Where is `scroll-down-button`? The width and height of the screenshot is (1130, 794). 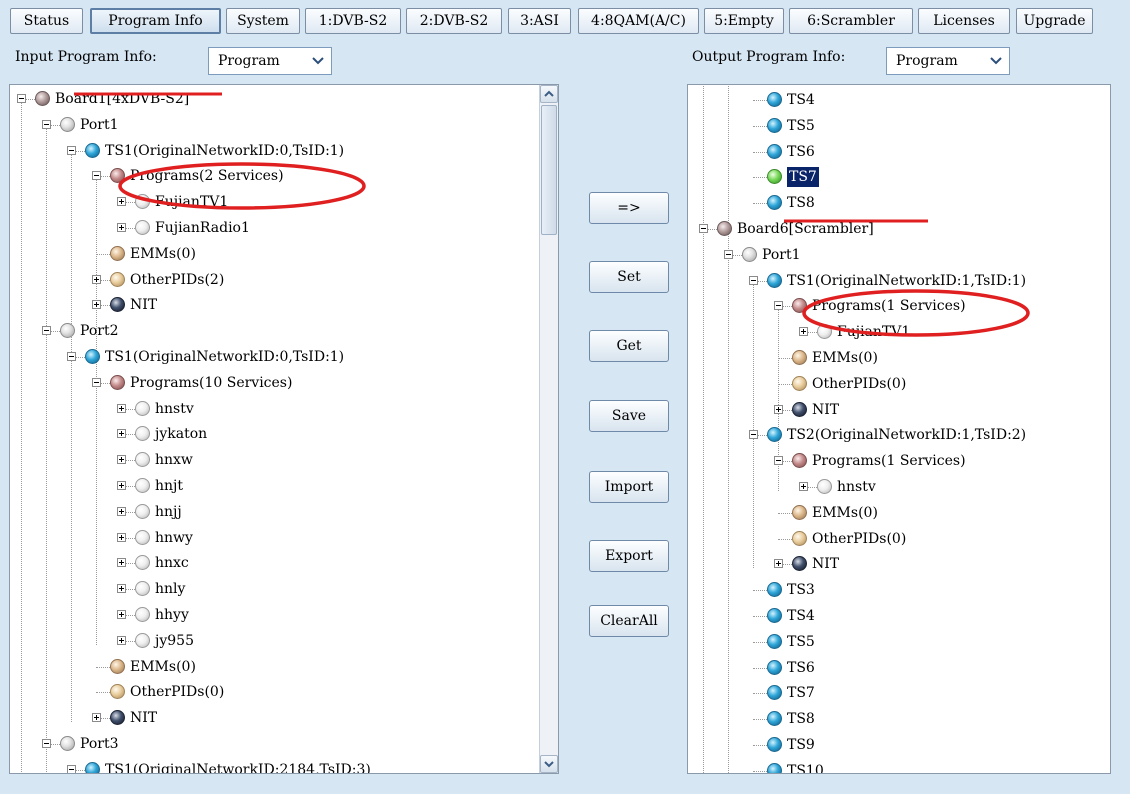 scroll-down-button is located at coordinates (549, 764).